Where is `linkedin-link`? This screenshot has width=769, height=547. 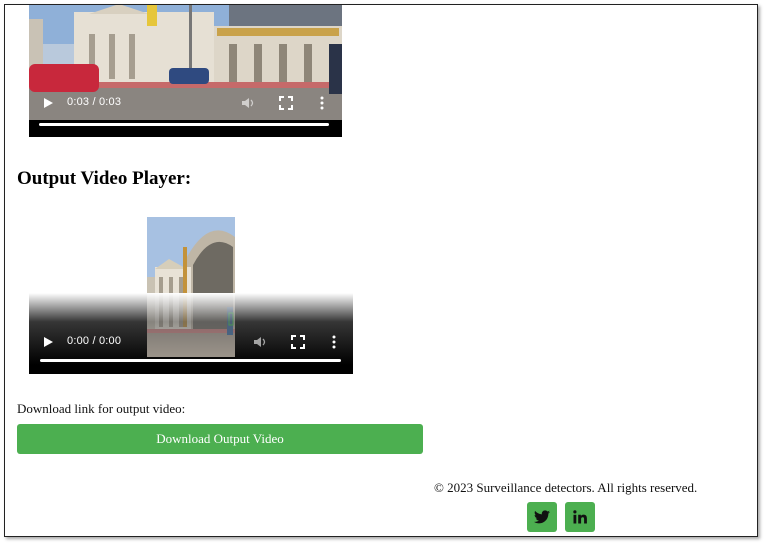 linkedin-link is located at coordinates (580, 517).